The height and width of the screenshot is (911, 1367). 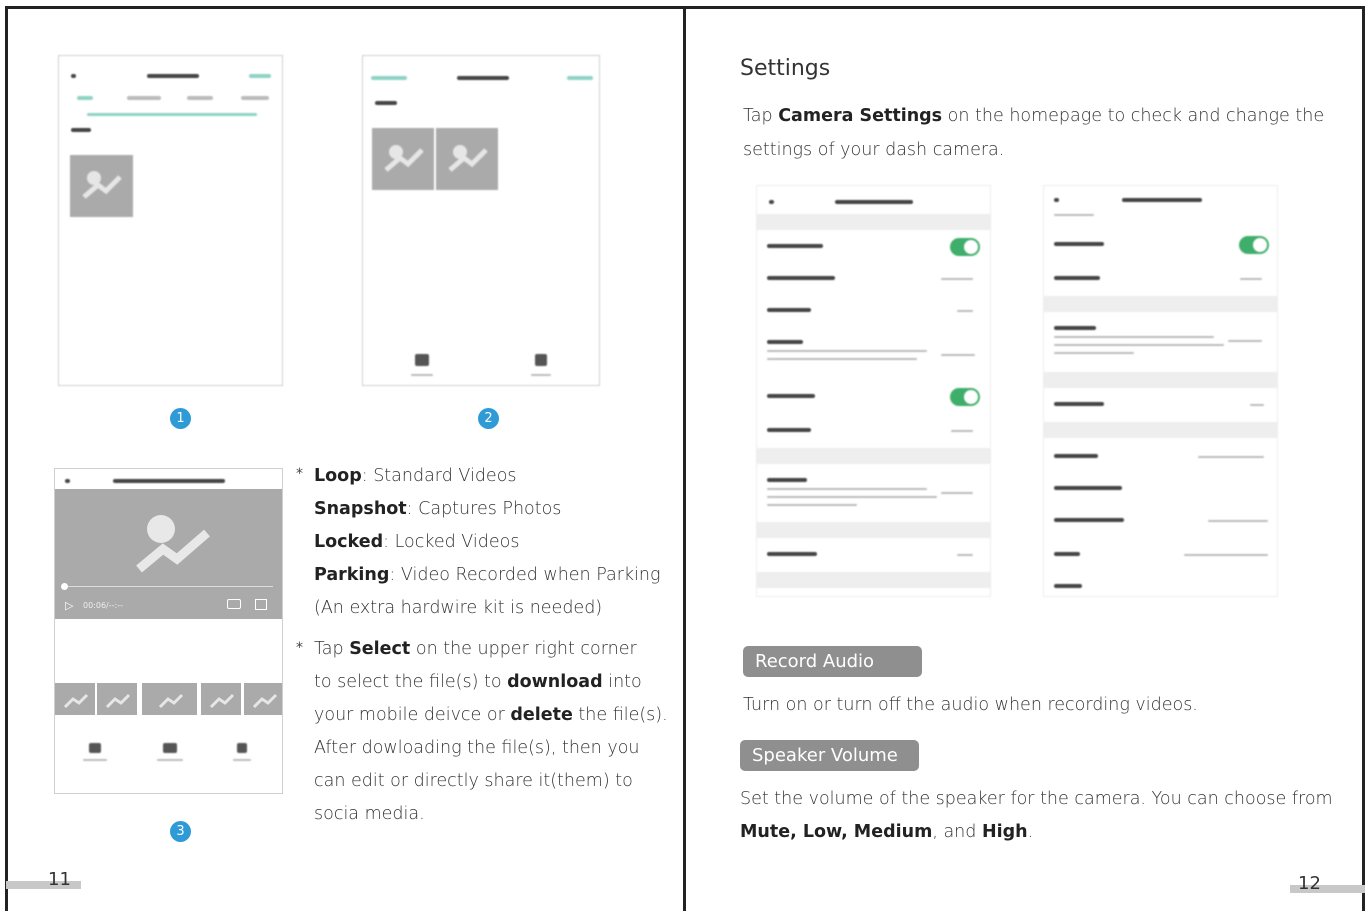 I want to click on mode-parking: Parking: Video Recorded when Parking, so click(x=487, y=575).